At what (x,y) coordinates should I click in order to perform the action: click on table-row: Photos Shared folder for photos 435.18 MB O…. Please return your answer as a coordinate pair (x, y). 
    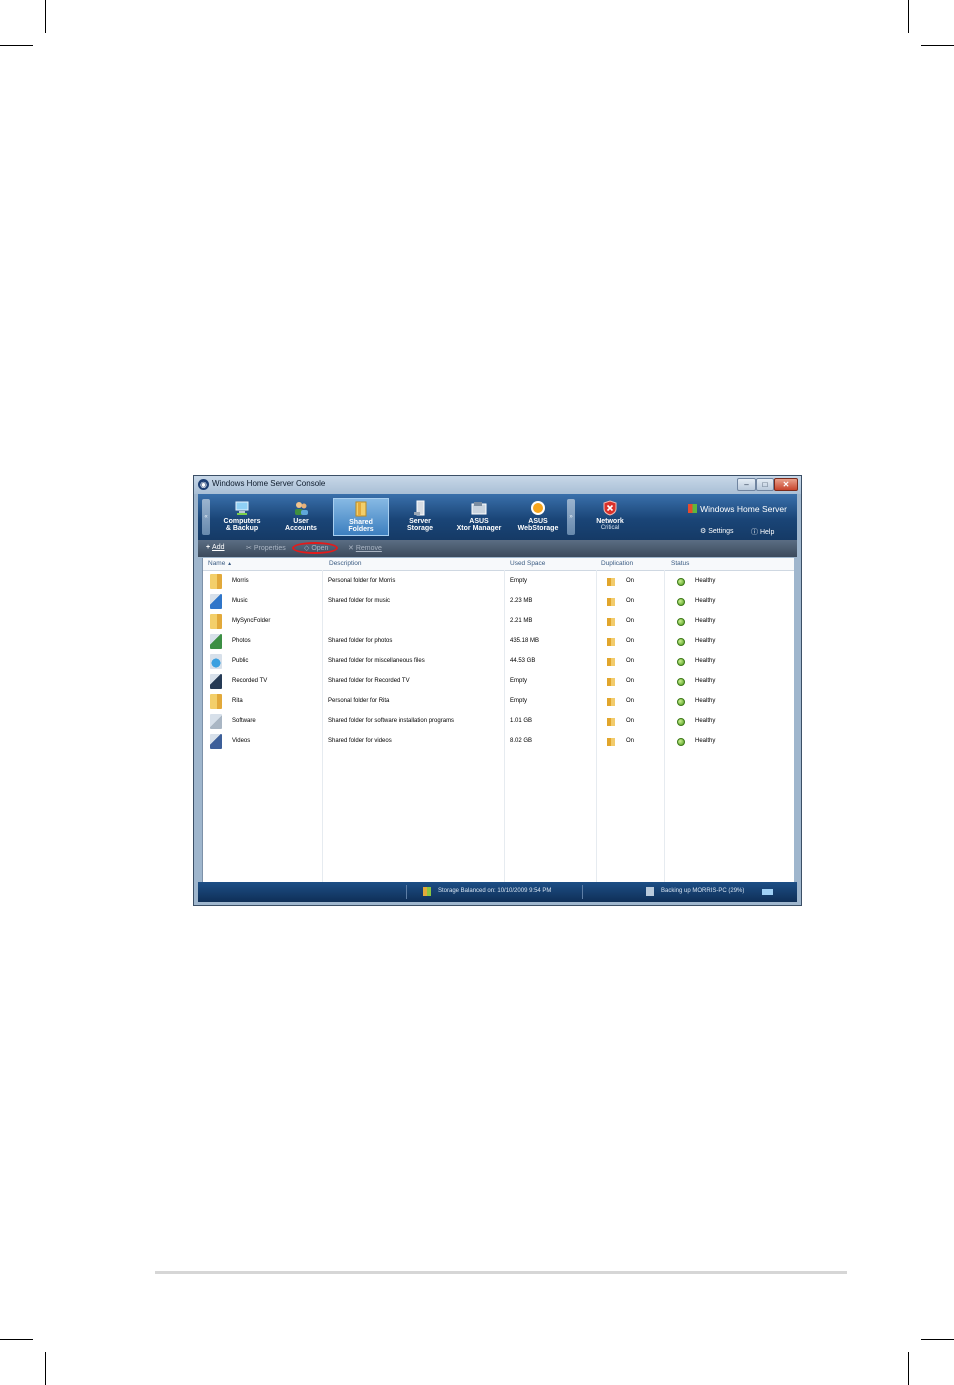
    Looking at the image, I should click on (498, 642).